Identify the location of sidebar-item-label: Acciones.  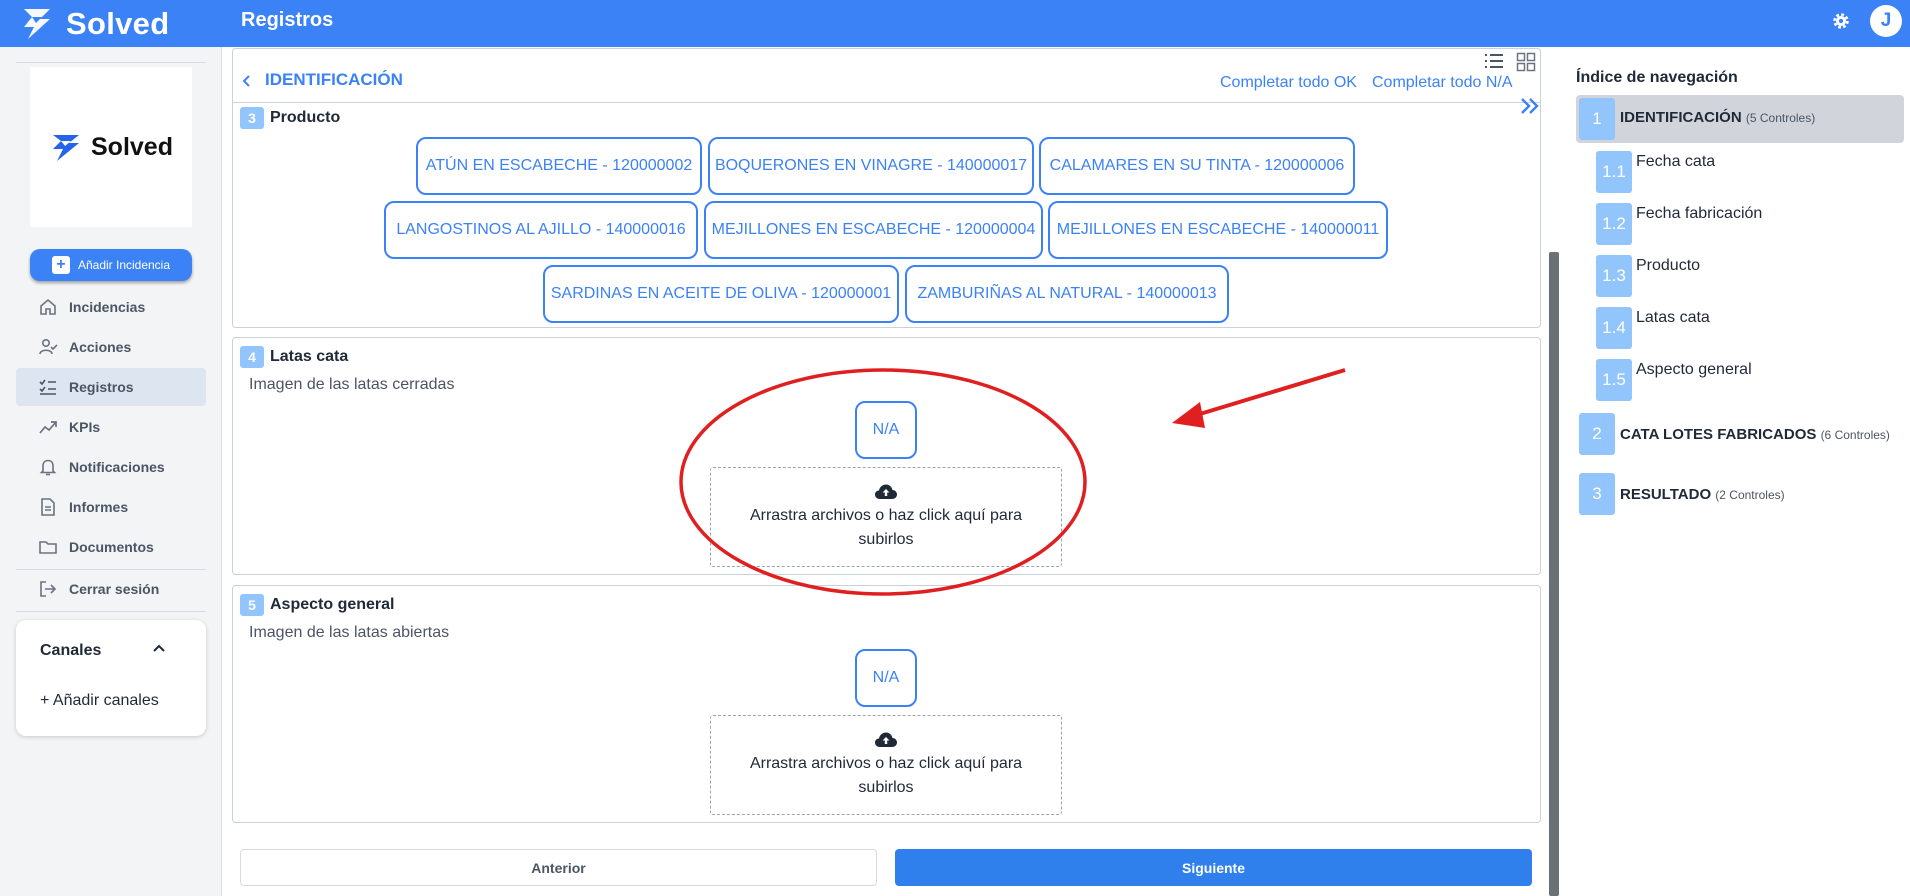
(100, 347).